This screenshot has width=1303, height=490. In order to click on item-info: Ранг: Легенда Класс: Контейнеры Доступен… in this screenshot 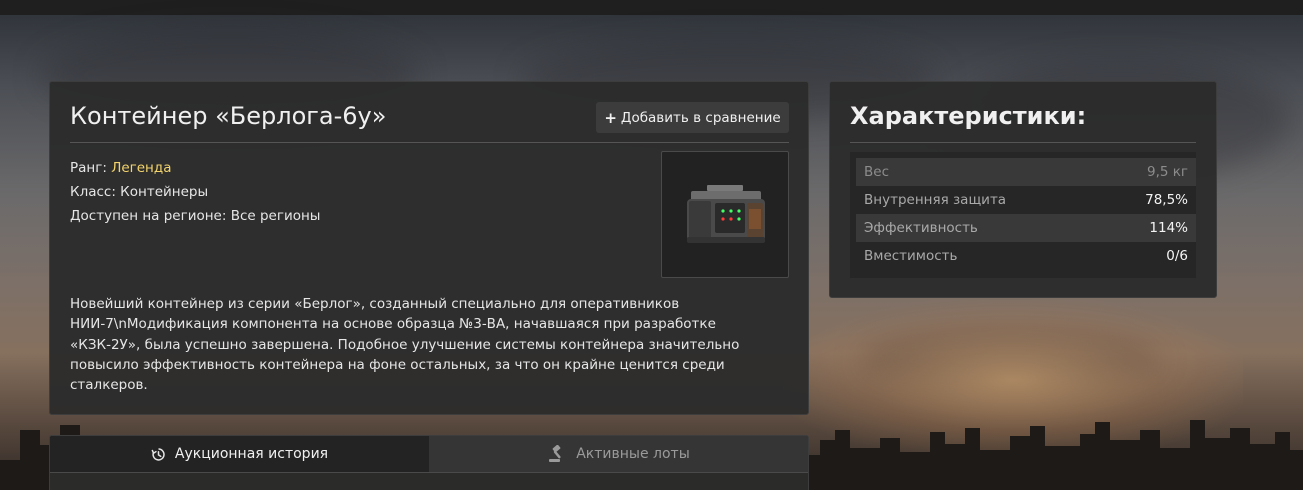, I will do `click(195, 192)`.